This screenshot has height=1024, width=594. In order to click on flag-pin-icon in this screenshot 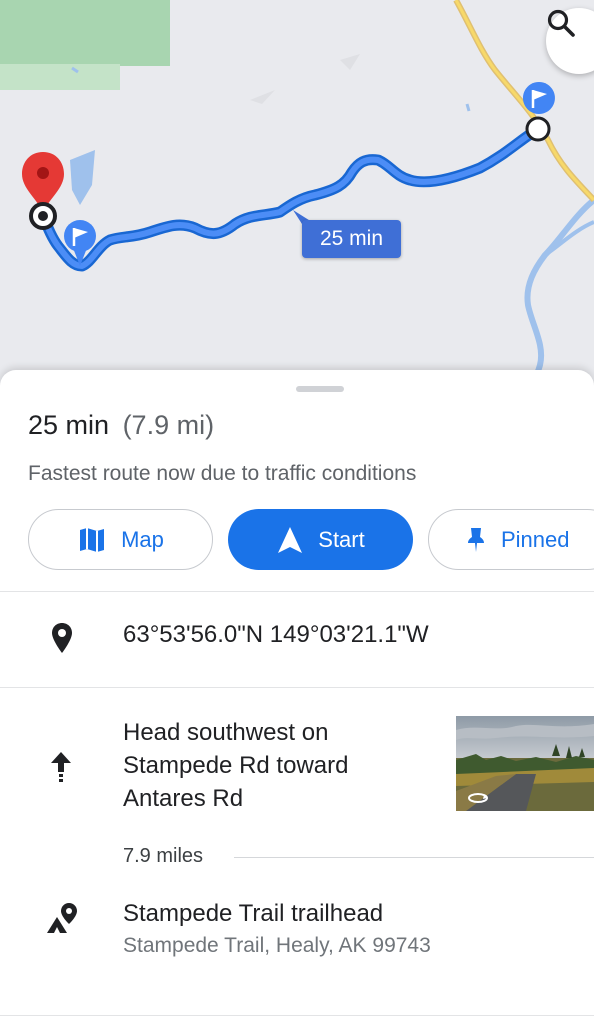, I will do `click(538, 98)`.